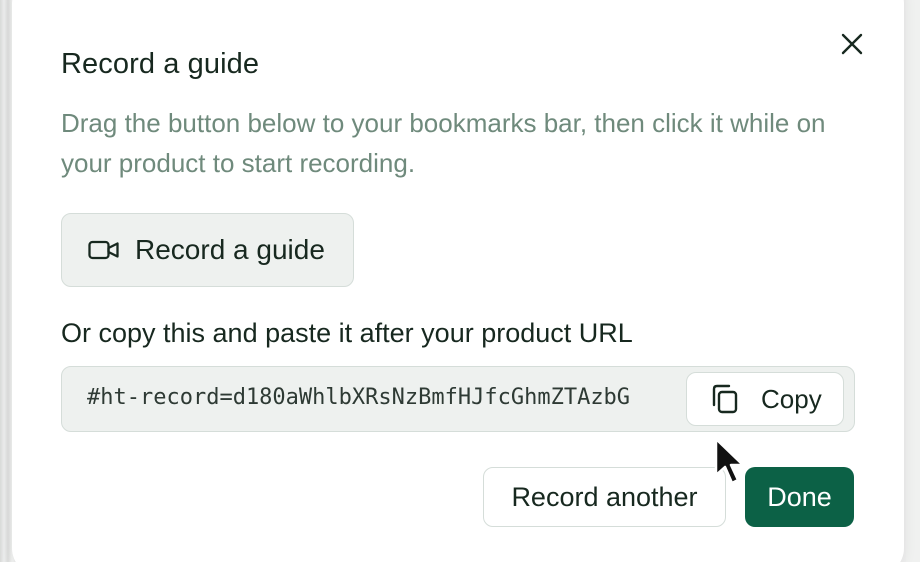  I want to click on done-button: Done, so click(799, 497).